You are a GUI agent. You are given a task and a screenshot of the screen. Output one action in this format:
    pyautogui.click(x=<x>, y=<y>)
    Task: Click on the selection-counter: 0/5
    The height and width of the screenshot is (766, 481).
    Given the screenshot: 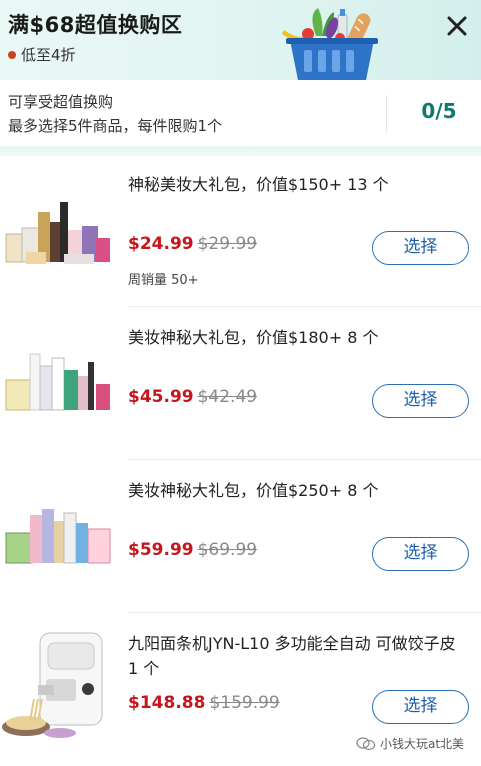 What is the action you would take?
    pyautogui.click(x=439, y=111)
    